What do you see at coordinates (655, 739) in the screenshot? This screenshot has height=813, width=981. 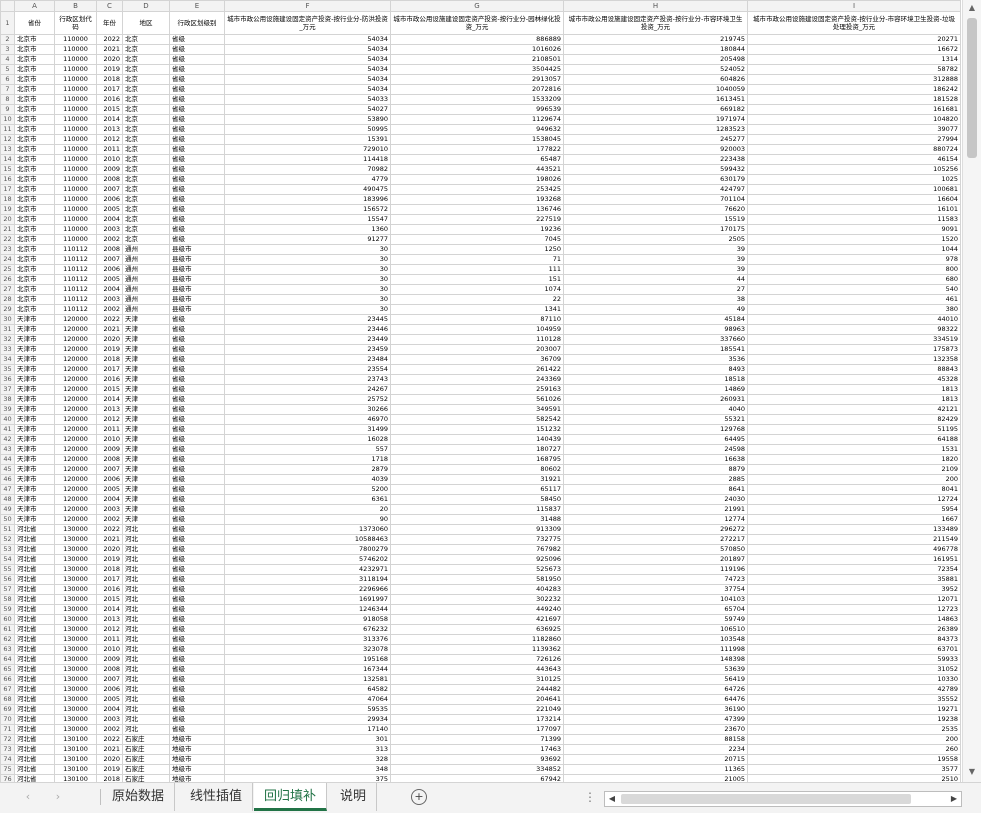 I see `data-cell: 88158` at bounding box center [655, 739].